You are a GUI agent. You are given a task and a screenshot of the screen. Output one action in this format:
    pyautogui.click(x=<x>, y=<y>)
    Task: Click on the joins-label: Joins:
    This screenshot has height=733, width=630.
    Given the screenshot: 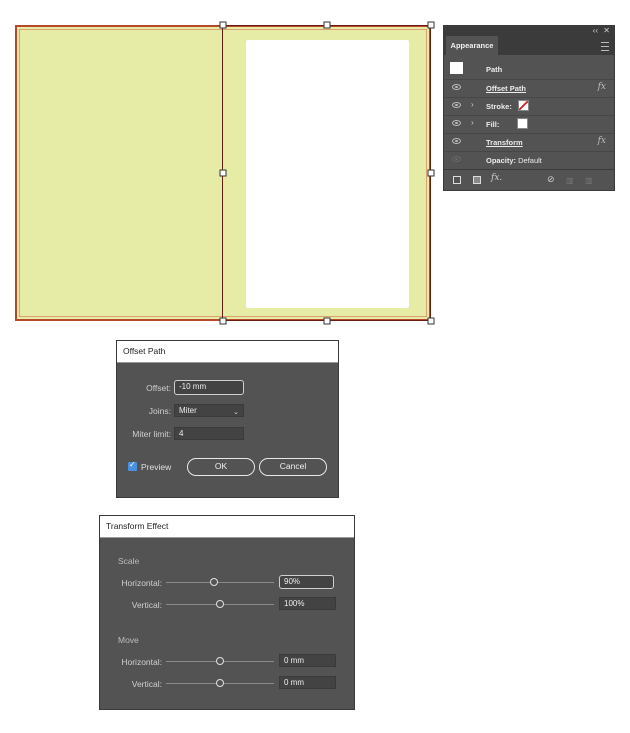 What is the action you would take?
    pyautogui.click(x=159, y=411)
    